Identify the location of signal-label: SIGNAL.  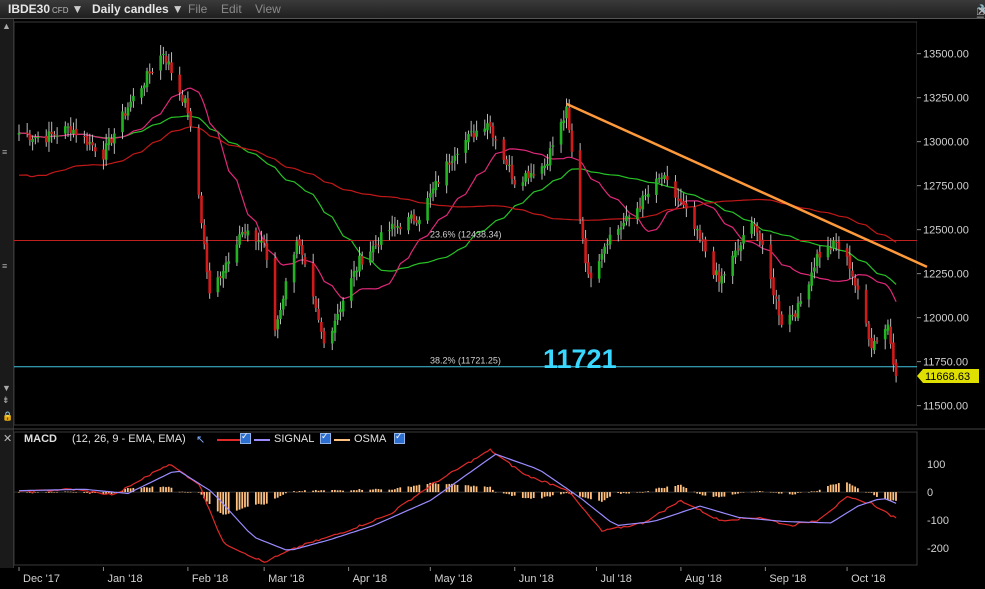
(294, 439).